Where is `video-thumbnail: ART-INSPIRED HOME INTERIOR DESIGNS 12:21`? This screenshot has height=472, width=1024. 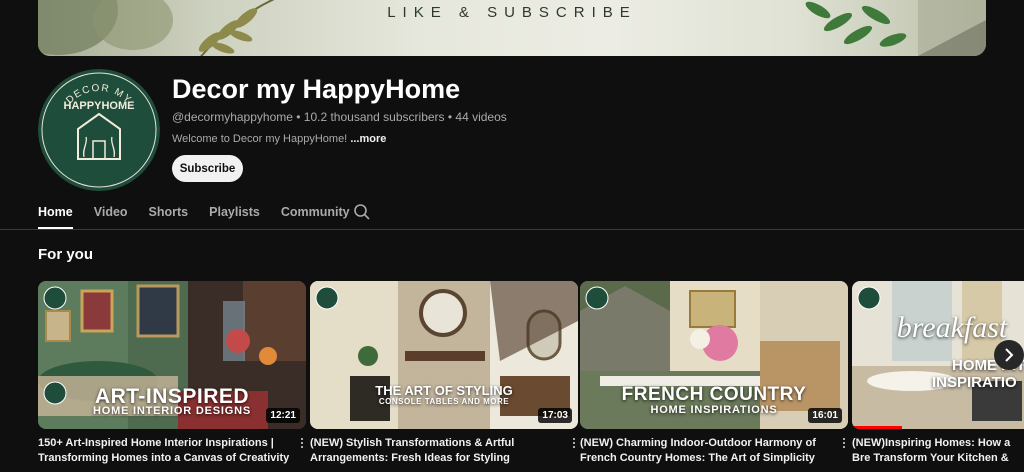
video-thumbnail: ART-INSPIRED HOME INTERIOR DESIGNS 12:21 is located at coordinates (172, 355).